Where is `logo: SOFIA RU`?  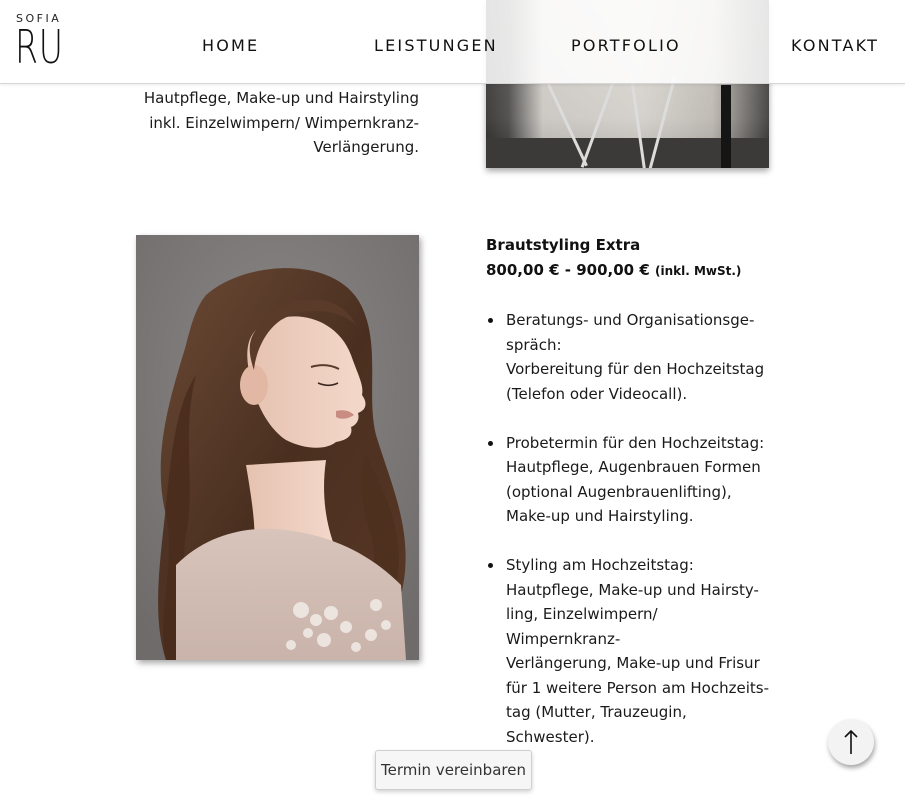
logo: SOFIA RU is located at coordinates (39, 43).